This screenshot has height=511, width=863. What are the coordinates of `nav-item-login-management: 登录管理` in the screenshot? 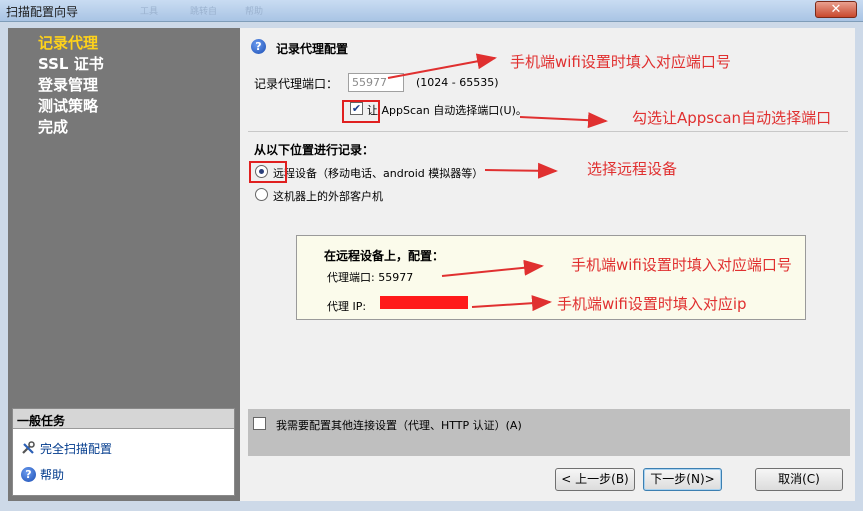 It's located at (68, 84).